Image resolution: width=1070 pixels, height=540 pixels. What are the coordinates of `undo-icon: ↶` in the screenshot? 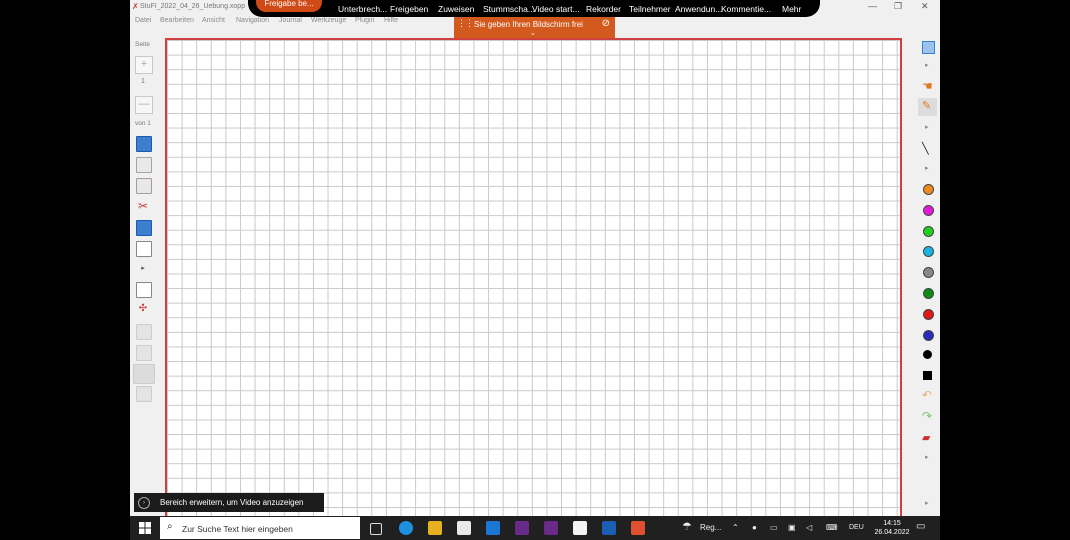 It's located at (927, 395).